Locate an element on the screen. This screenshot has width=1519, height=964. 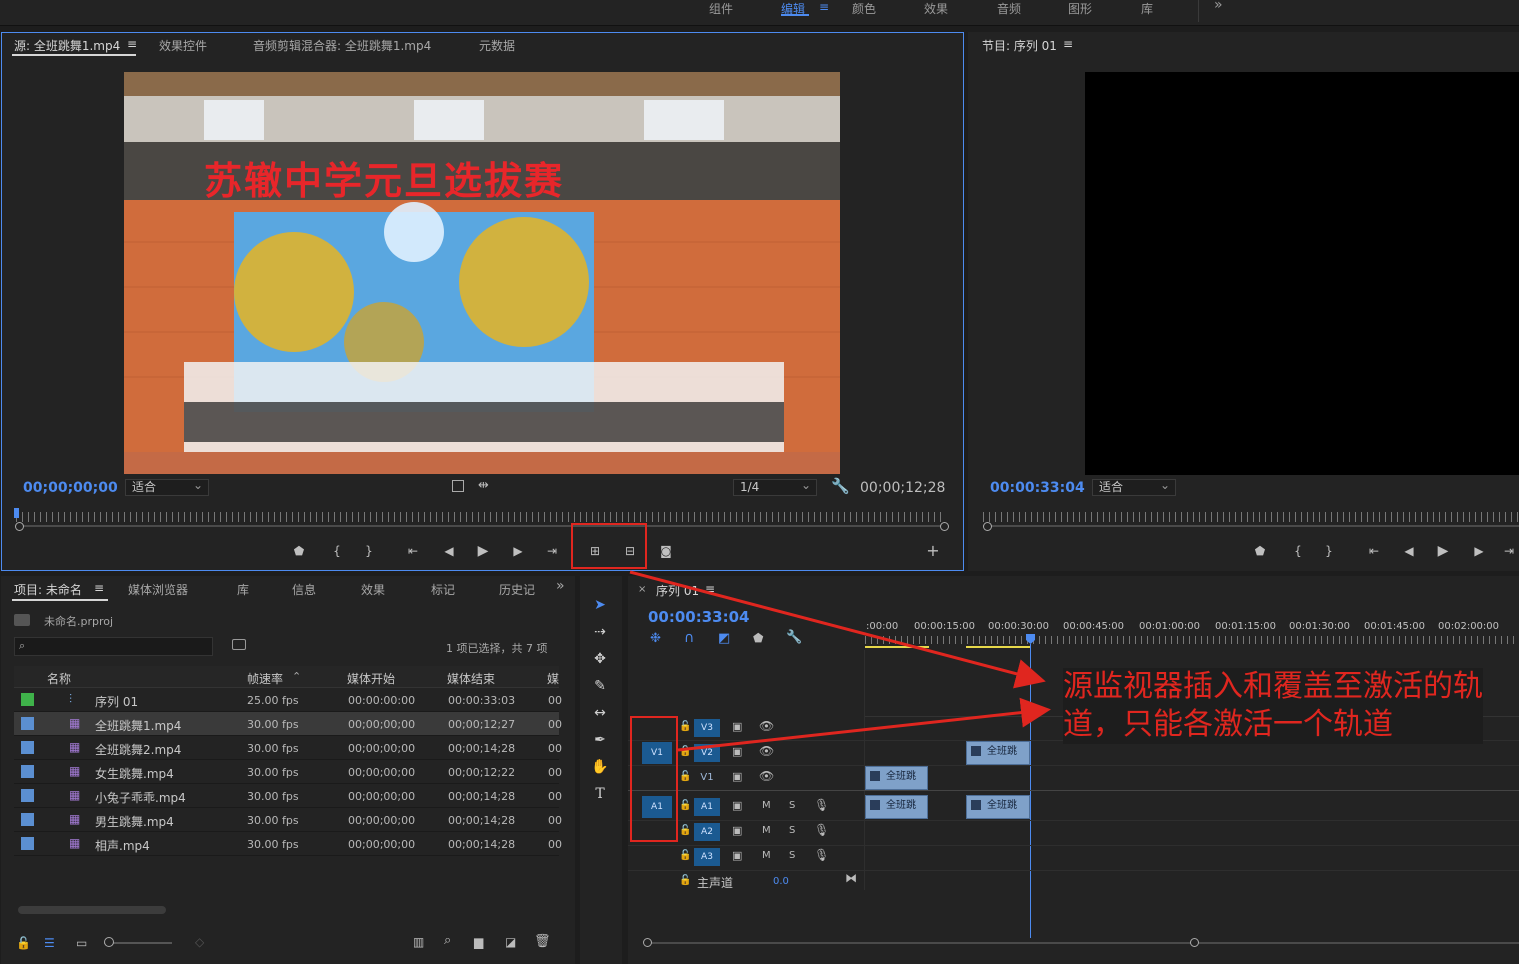
annotation-arrows is located at coordinates (840, 661).